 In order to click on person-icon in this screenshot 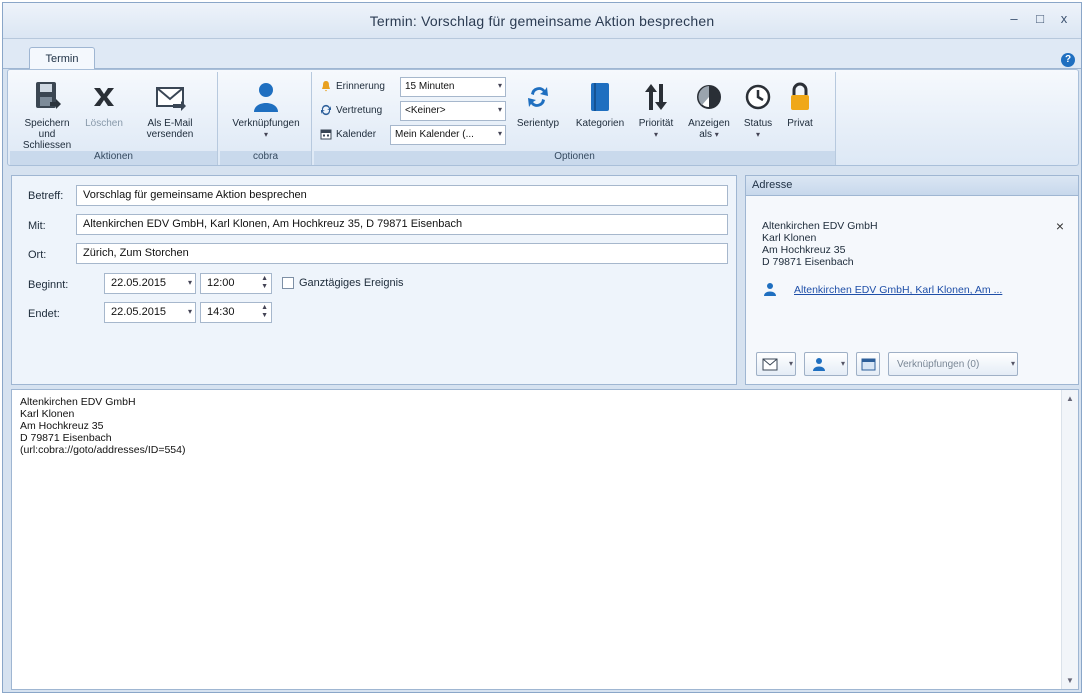, I will do `click(266, 97)`.